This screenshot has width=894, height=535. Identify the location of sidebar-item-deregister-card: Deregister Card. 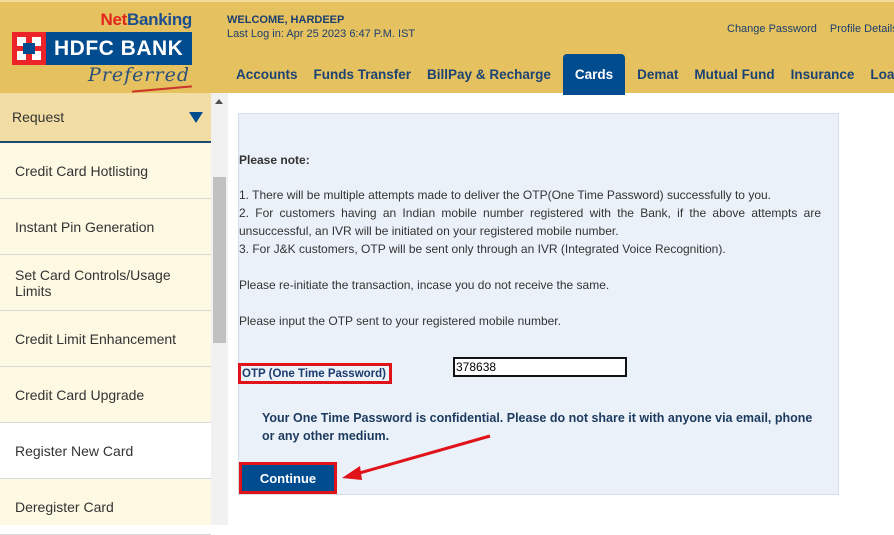
(105, 507).